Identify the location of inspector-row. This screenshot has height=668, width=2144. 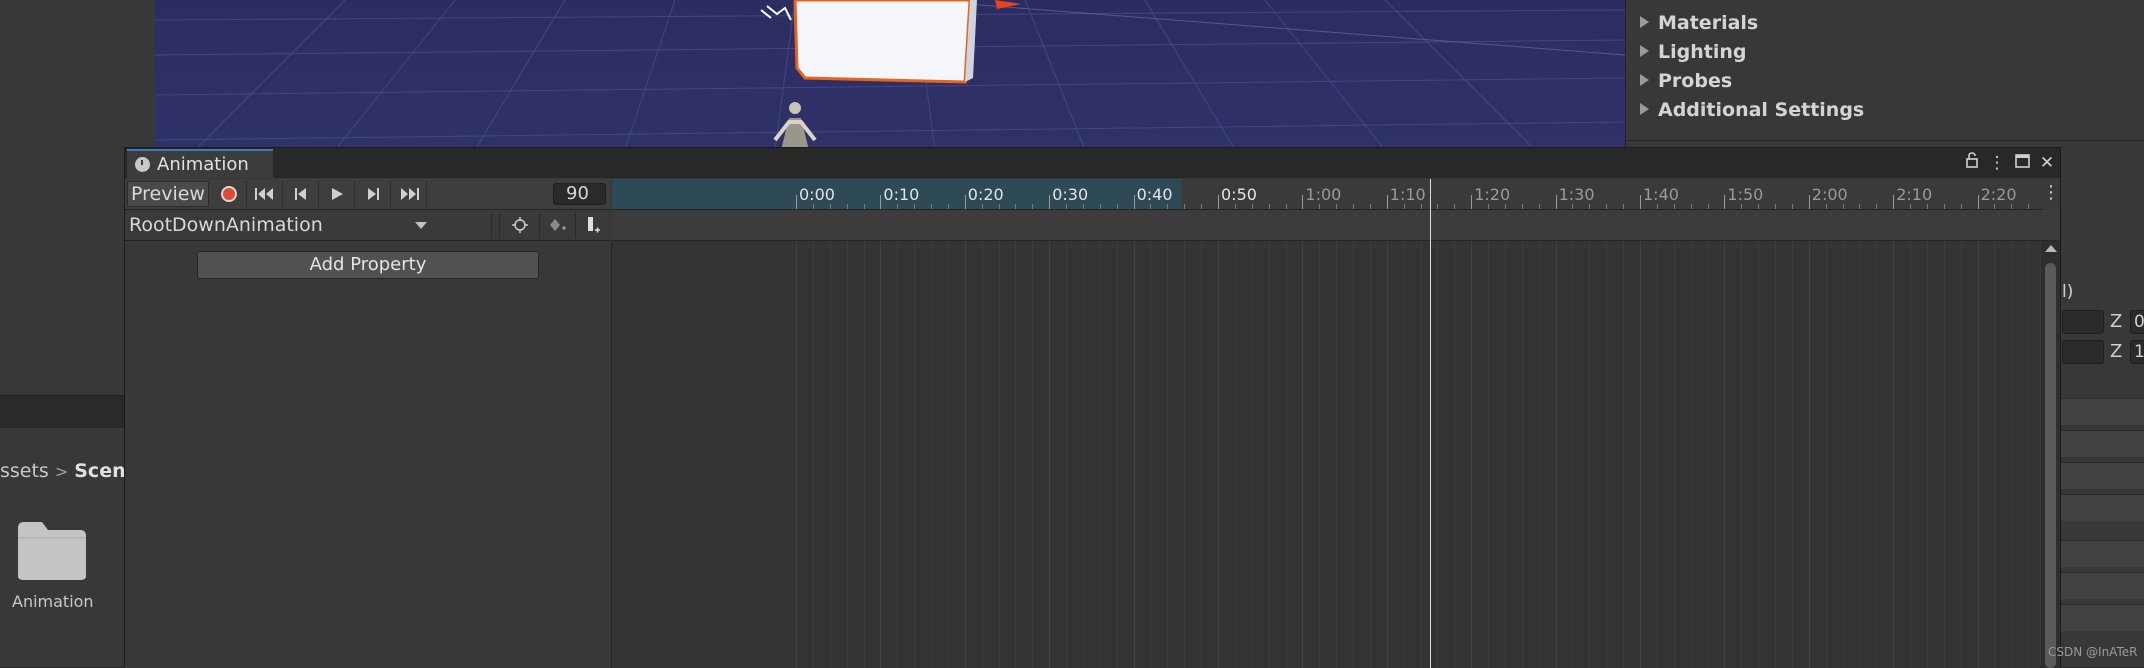
(2102, 553).